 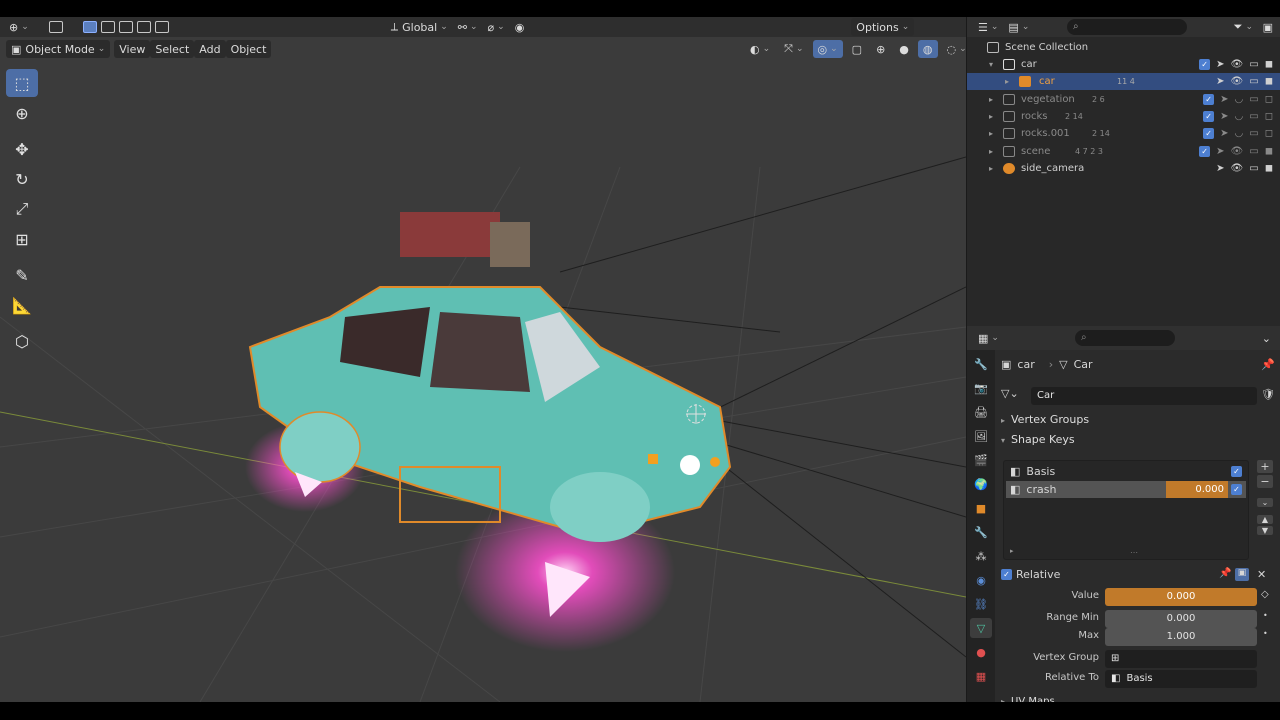 What do you see at coordinates (1268, 394) in the screenshot?
I see `fake-user-icon: 🛡` at bounding box center [1268, 394].